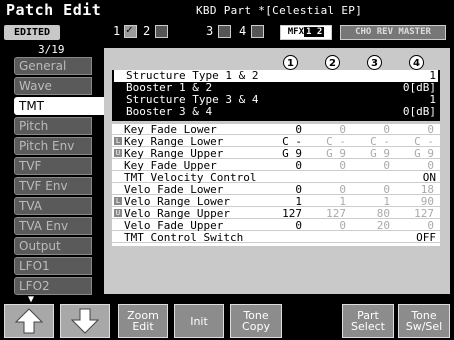  What do you see at coordinates (51, 49) in the screenshot?
I see `page-counter: 3/19` at bounding box center [51, 49].